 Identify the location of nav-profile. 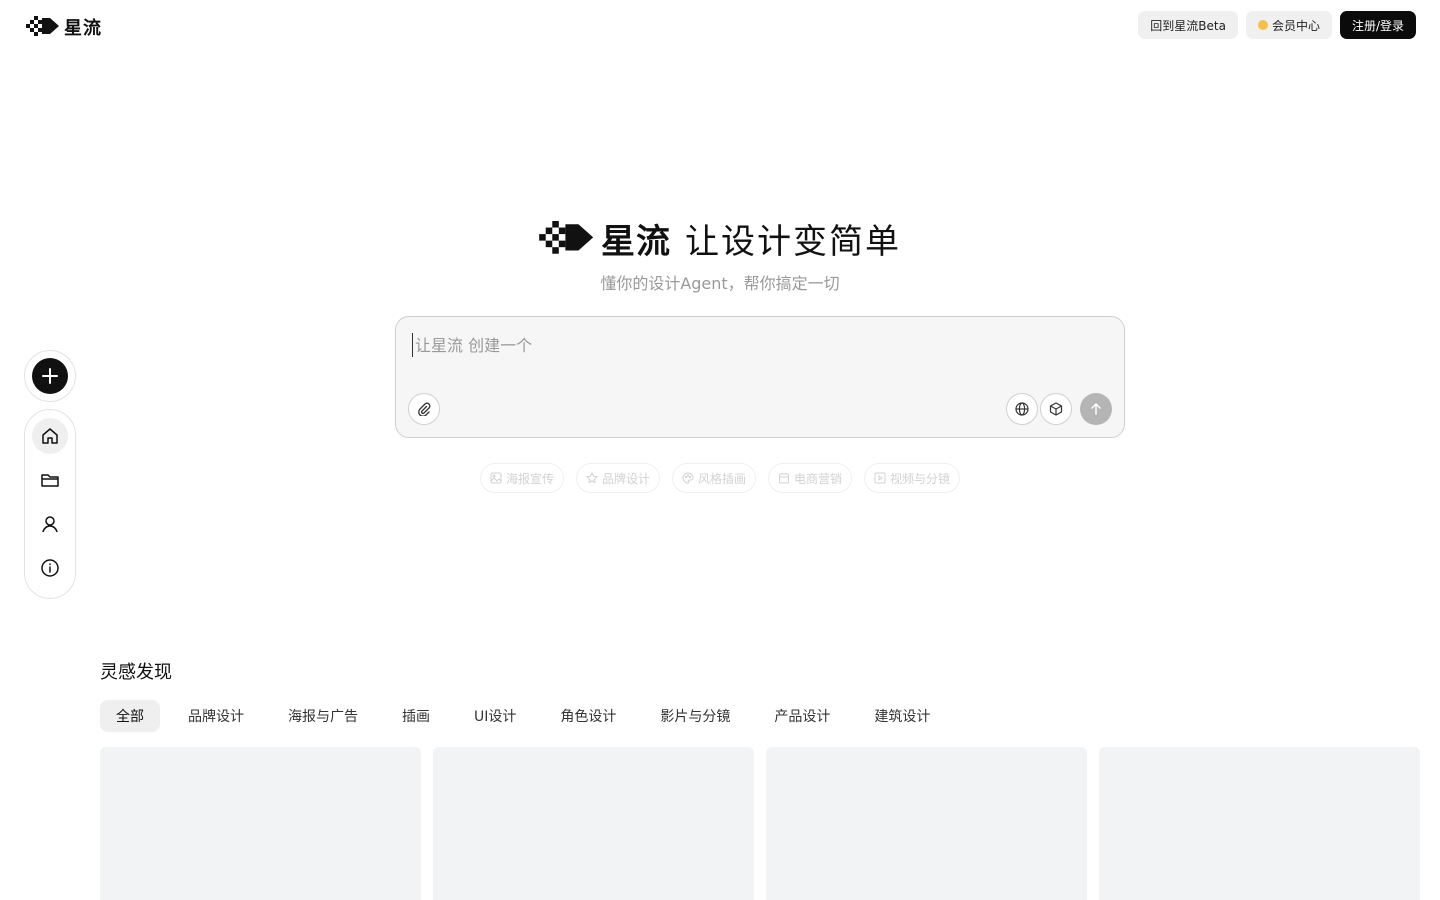
(50, 524).